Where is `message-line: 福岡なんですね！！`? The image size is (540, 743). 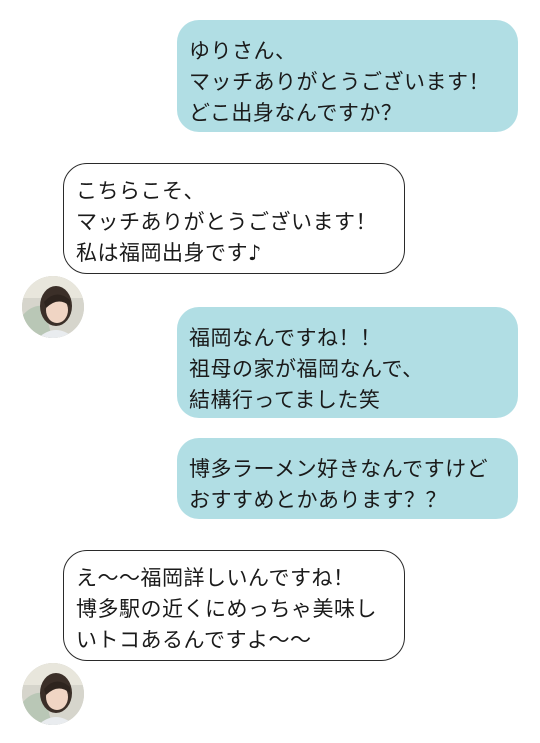
message-line: 福岡なんですね！！ is located at coordinates (285, 338).